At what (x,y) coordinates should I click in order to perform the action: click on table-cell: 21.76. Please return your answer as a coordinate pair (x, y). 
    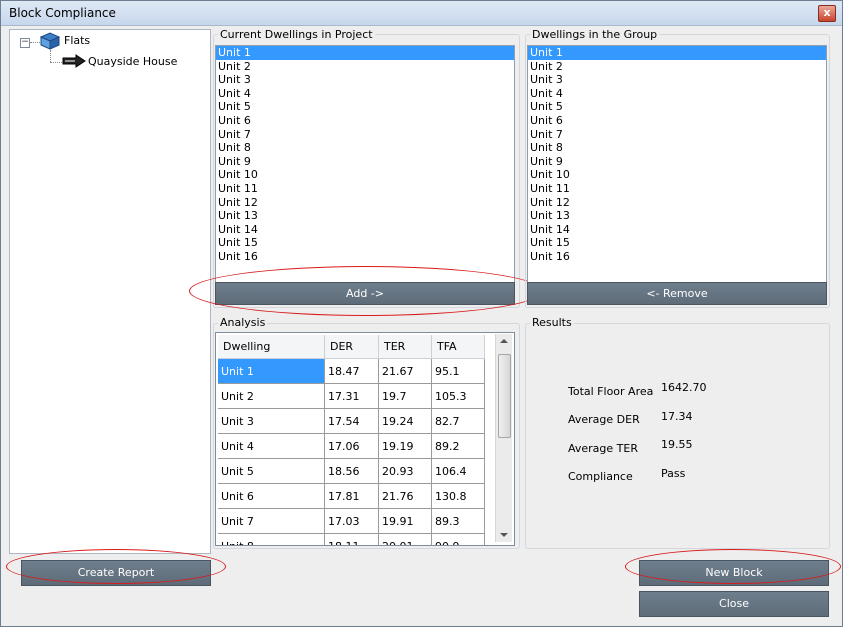
    Looking at the image, I should click on (405, 496).